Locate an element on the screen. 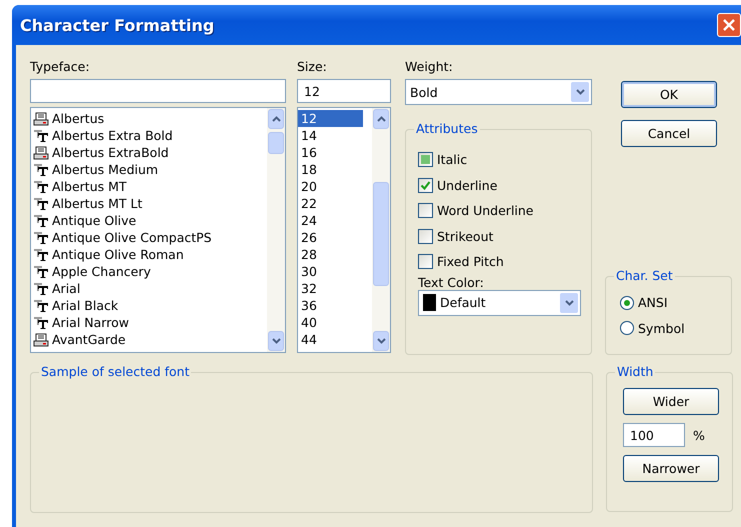  group-title: Sample of selected font is located at coordinates (115, 371).